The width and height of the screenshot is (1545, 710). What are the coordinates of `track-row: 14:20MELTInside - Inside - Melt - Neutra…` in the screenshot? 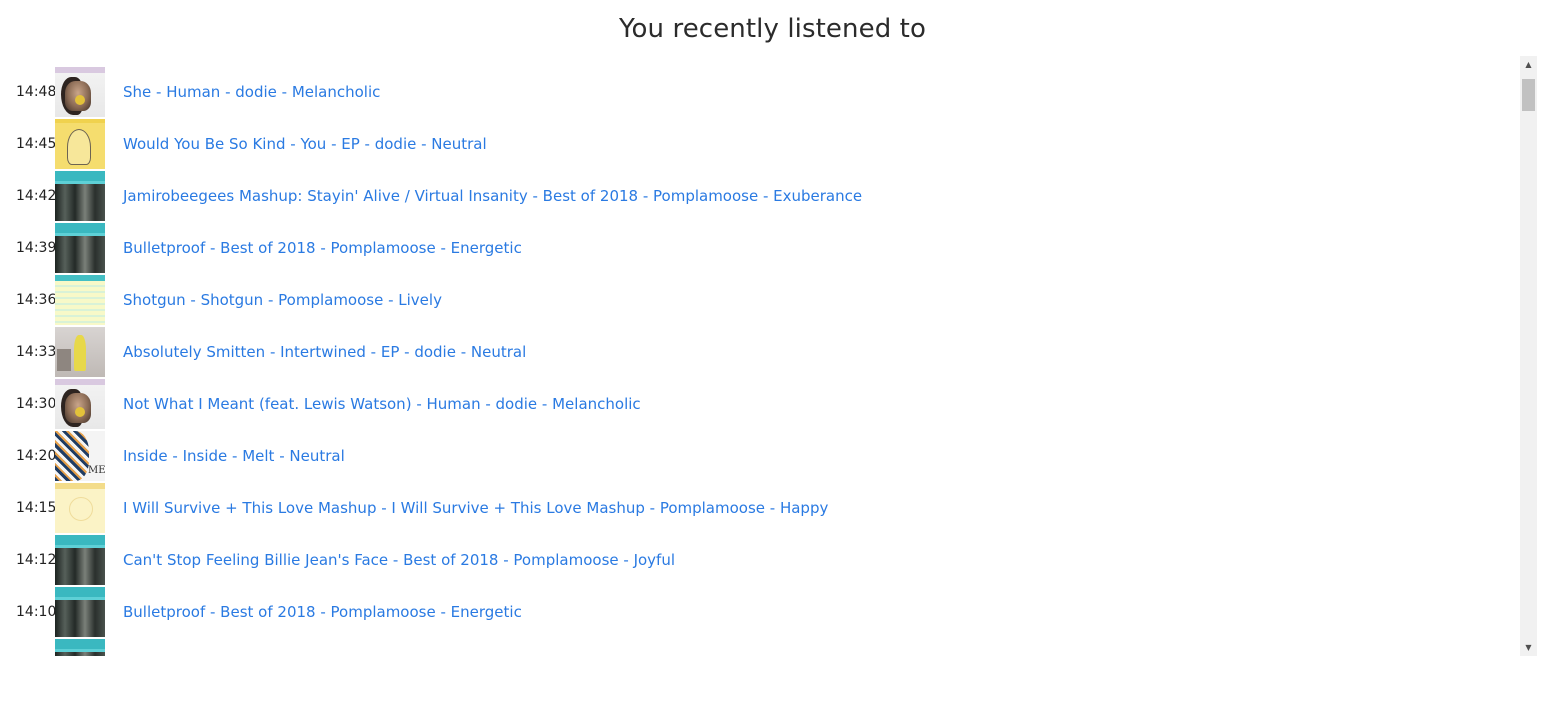 It's located at (759, 450).